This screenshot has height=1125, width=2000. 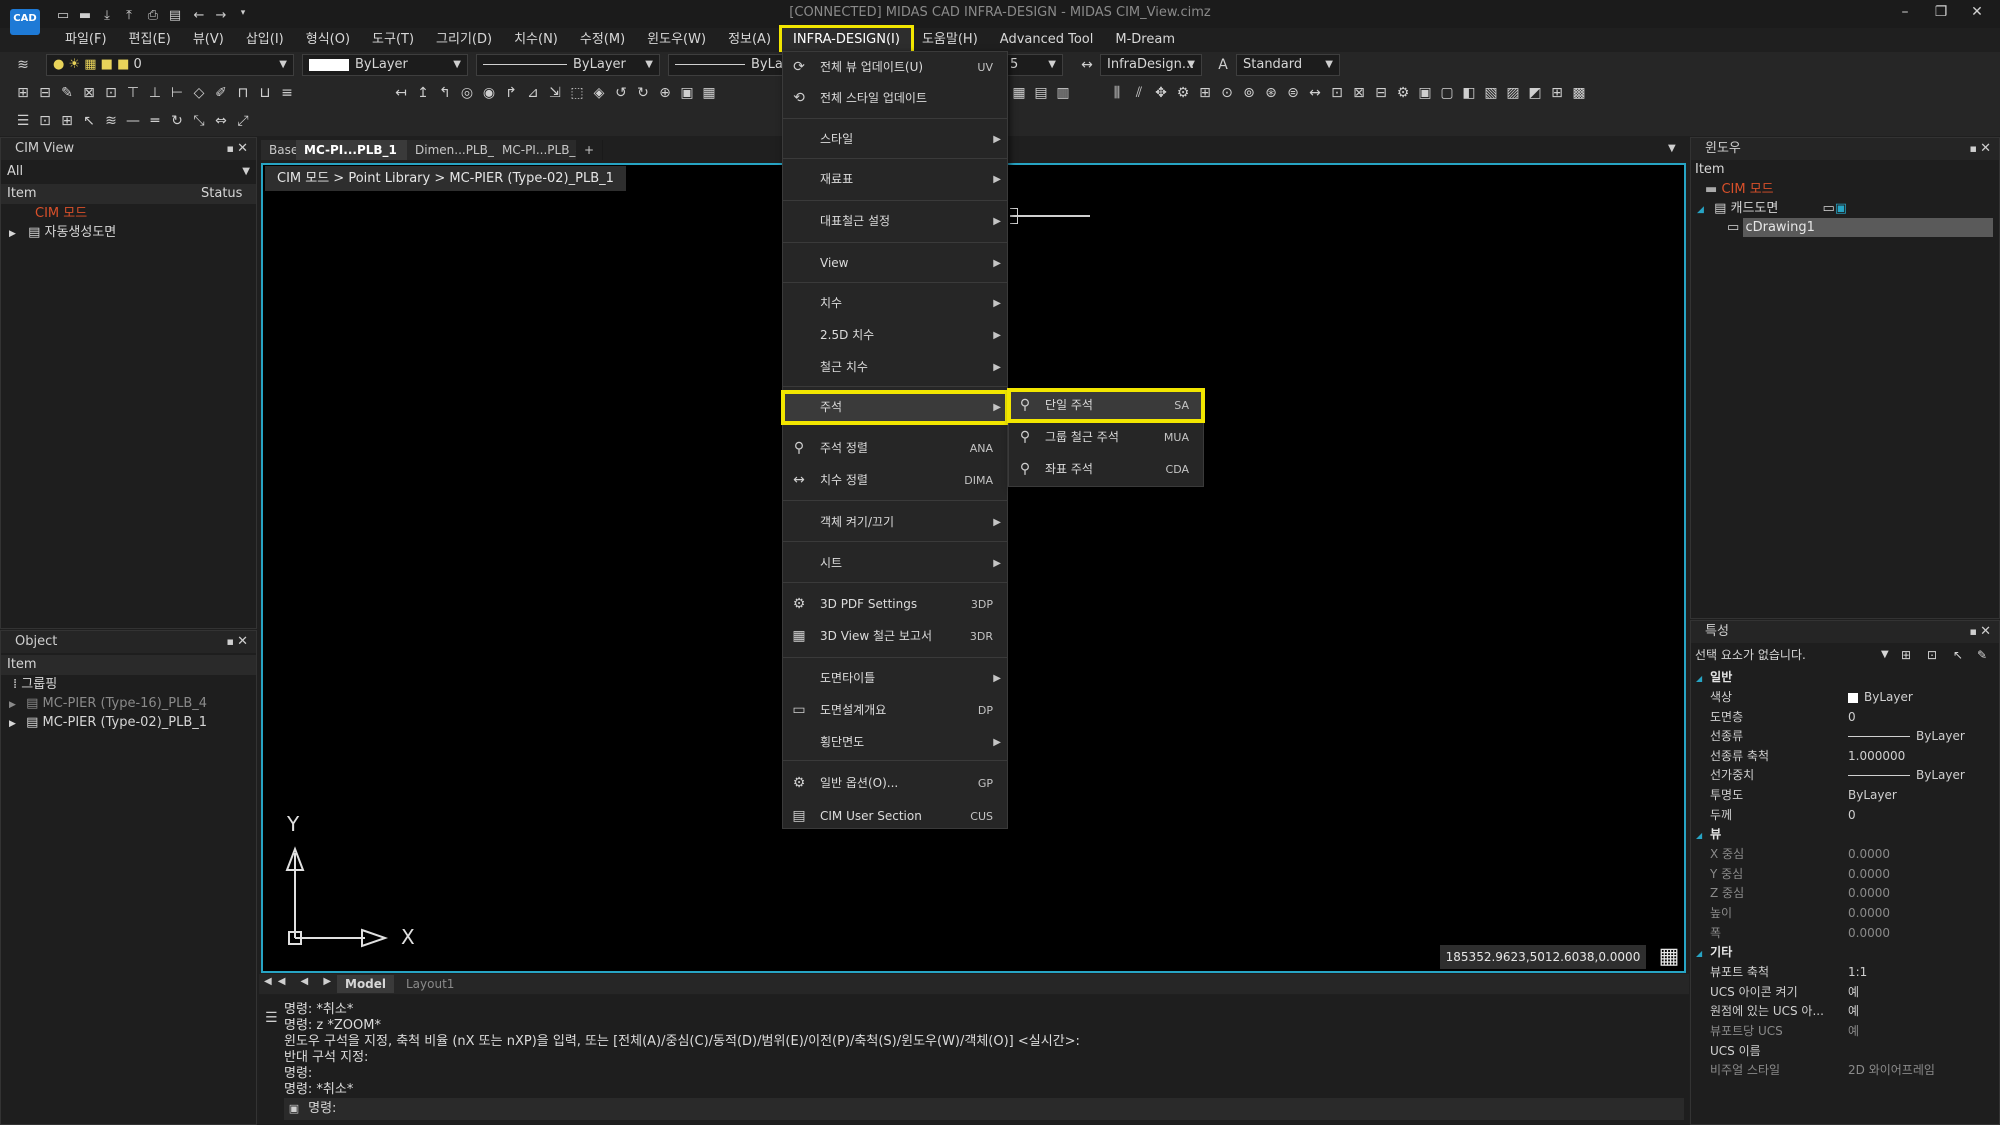 What do you see at coordinates (271, 1018) in the screenshot?
I see `command-menu-icon: ☰` at bounding box center [271, 1018].